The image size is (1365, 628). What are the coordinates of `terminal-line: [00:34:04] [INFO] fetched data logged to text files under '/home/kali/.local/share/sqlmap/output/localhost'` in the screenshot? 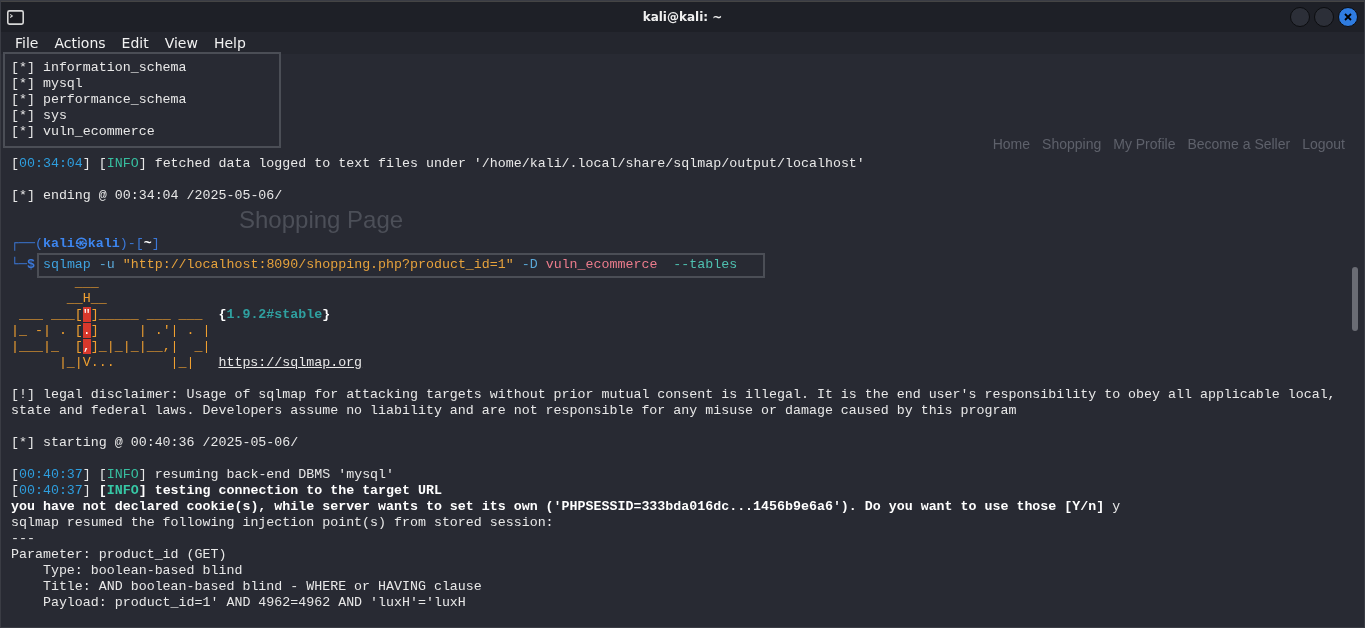 It's located at (438, 164).